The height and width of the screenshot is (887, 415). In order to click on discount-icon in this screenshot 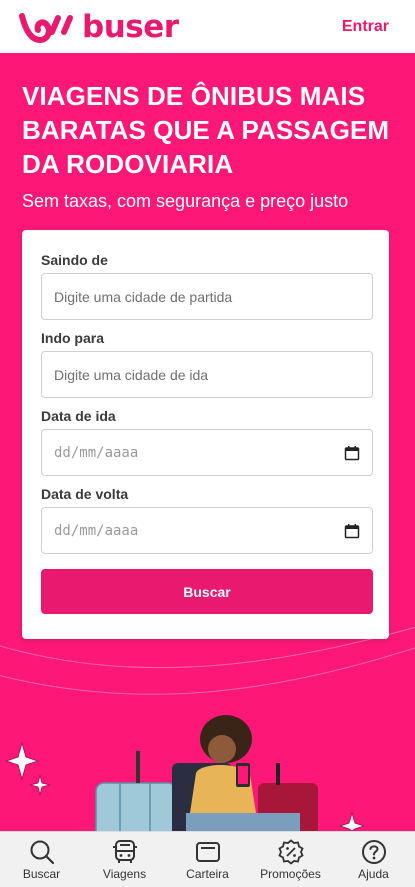, I will do `click(290, 851)`.